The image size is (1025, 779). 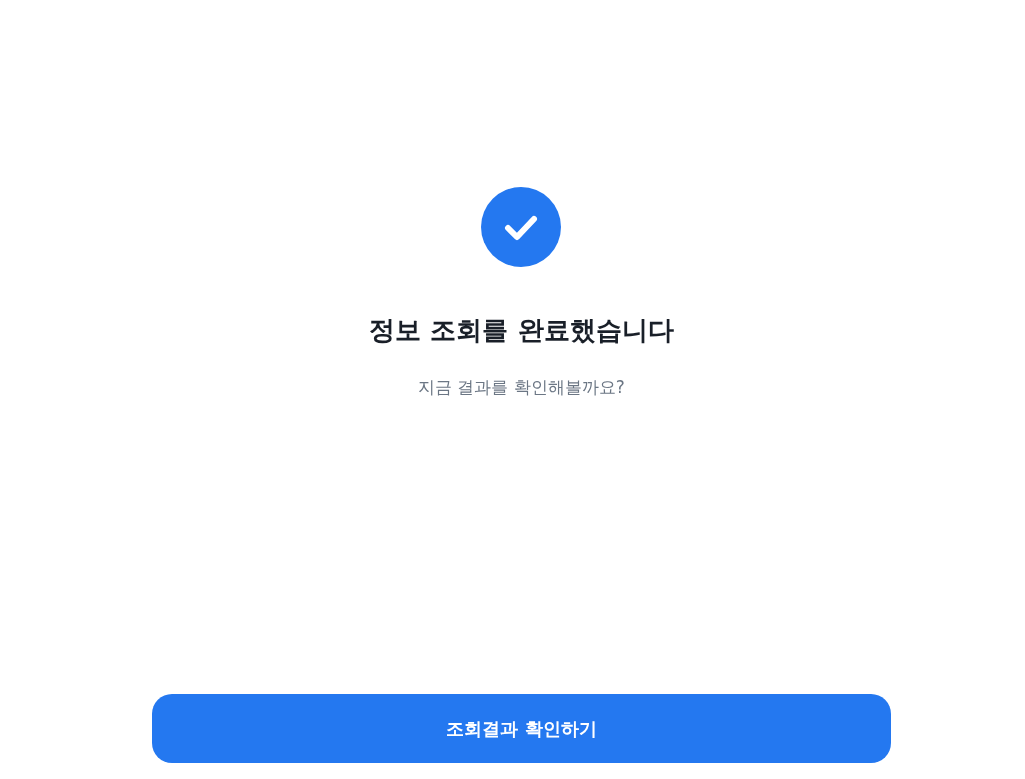 I want to click on completion-title: 정보 조회를 완료했습니다, so click(x=521, y=330).